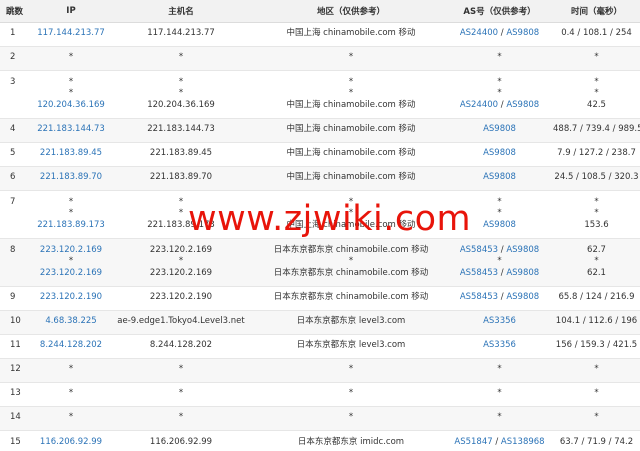 This screenshot has width=640, height=451. What do you see at coordinates (18, 178) in the screenshot?
I see `hop-cell: 6` at bounding box center [18, 178].